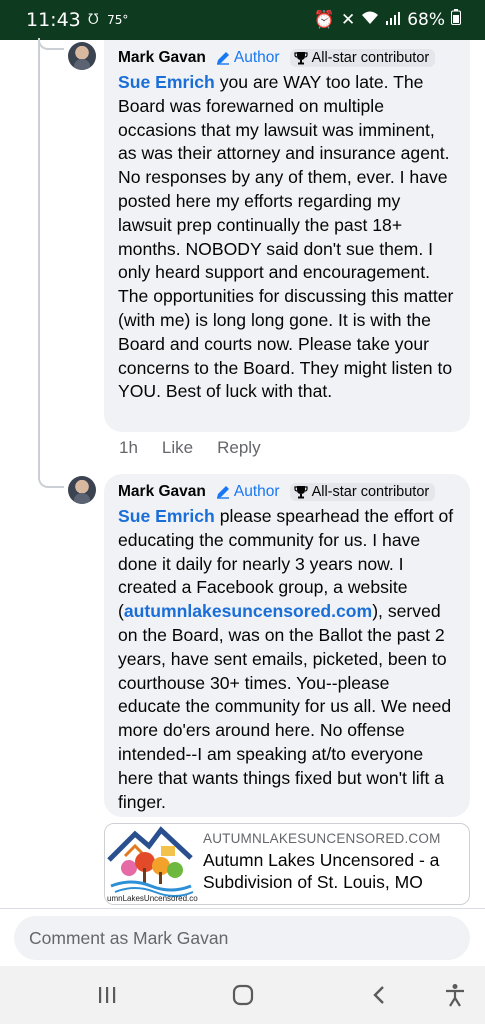  I want to click on battery-percentage: 68%, so click(426, 19).